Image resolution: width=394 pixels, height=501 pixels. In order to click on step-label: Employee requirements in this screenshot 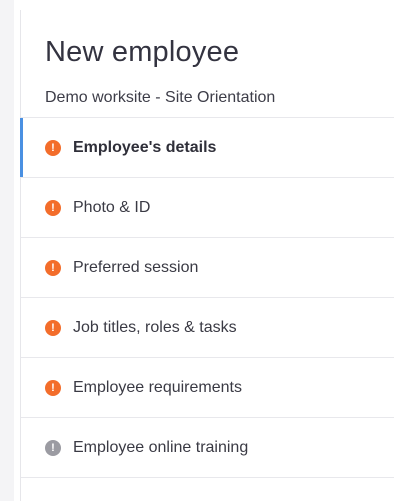, I will do `click(157, 387)`.